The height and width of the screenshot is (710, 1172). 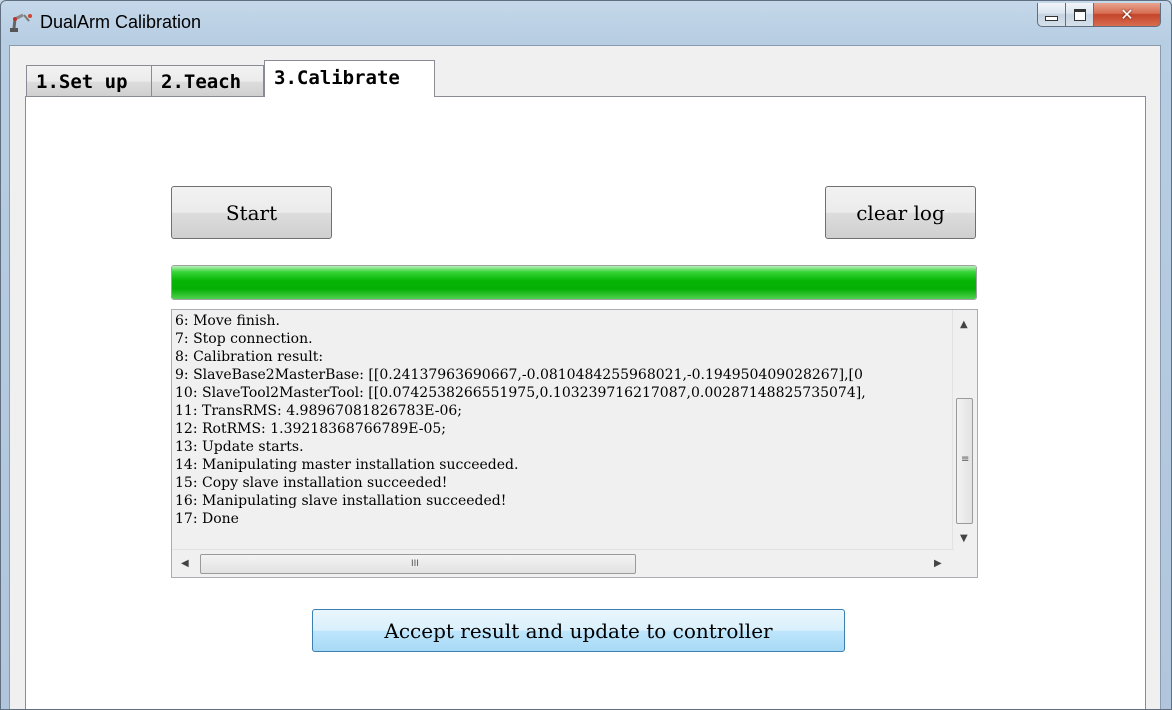 What do you see at coordinates (1051, 18) in the screenshot?
I see `minimize-icon` at bounding box center [1051, 18].